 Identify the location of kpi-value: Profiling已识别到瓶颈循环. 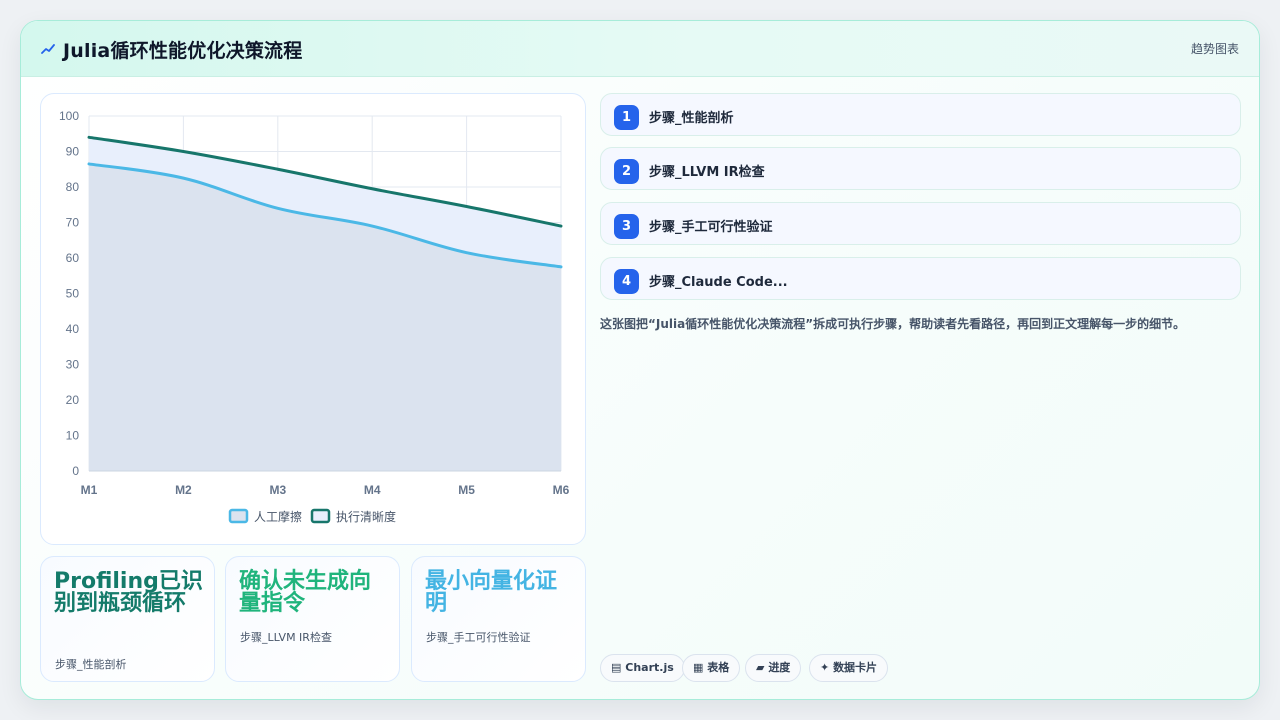
(128, 592).